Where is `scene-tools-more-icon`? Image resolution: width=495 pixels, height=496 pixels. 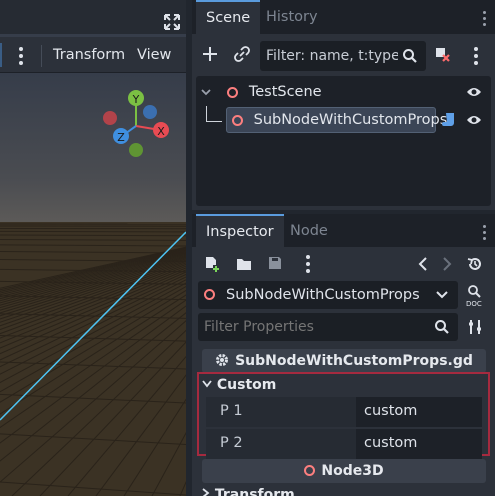 scene-tools-more-icon is located at coordinates (476, 57).